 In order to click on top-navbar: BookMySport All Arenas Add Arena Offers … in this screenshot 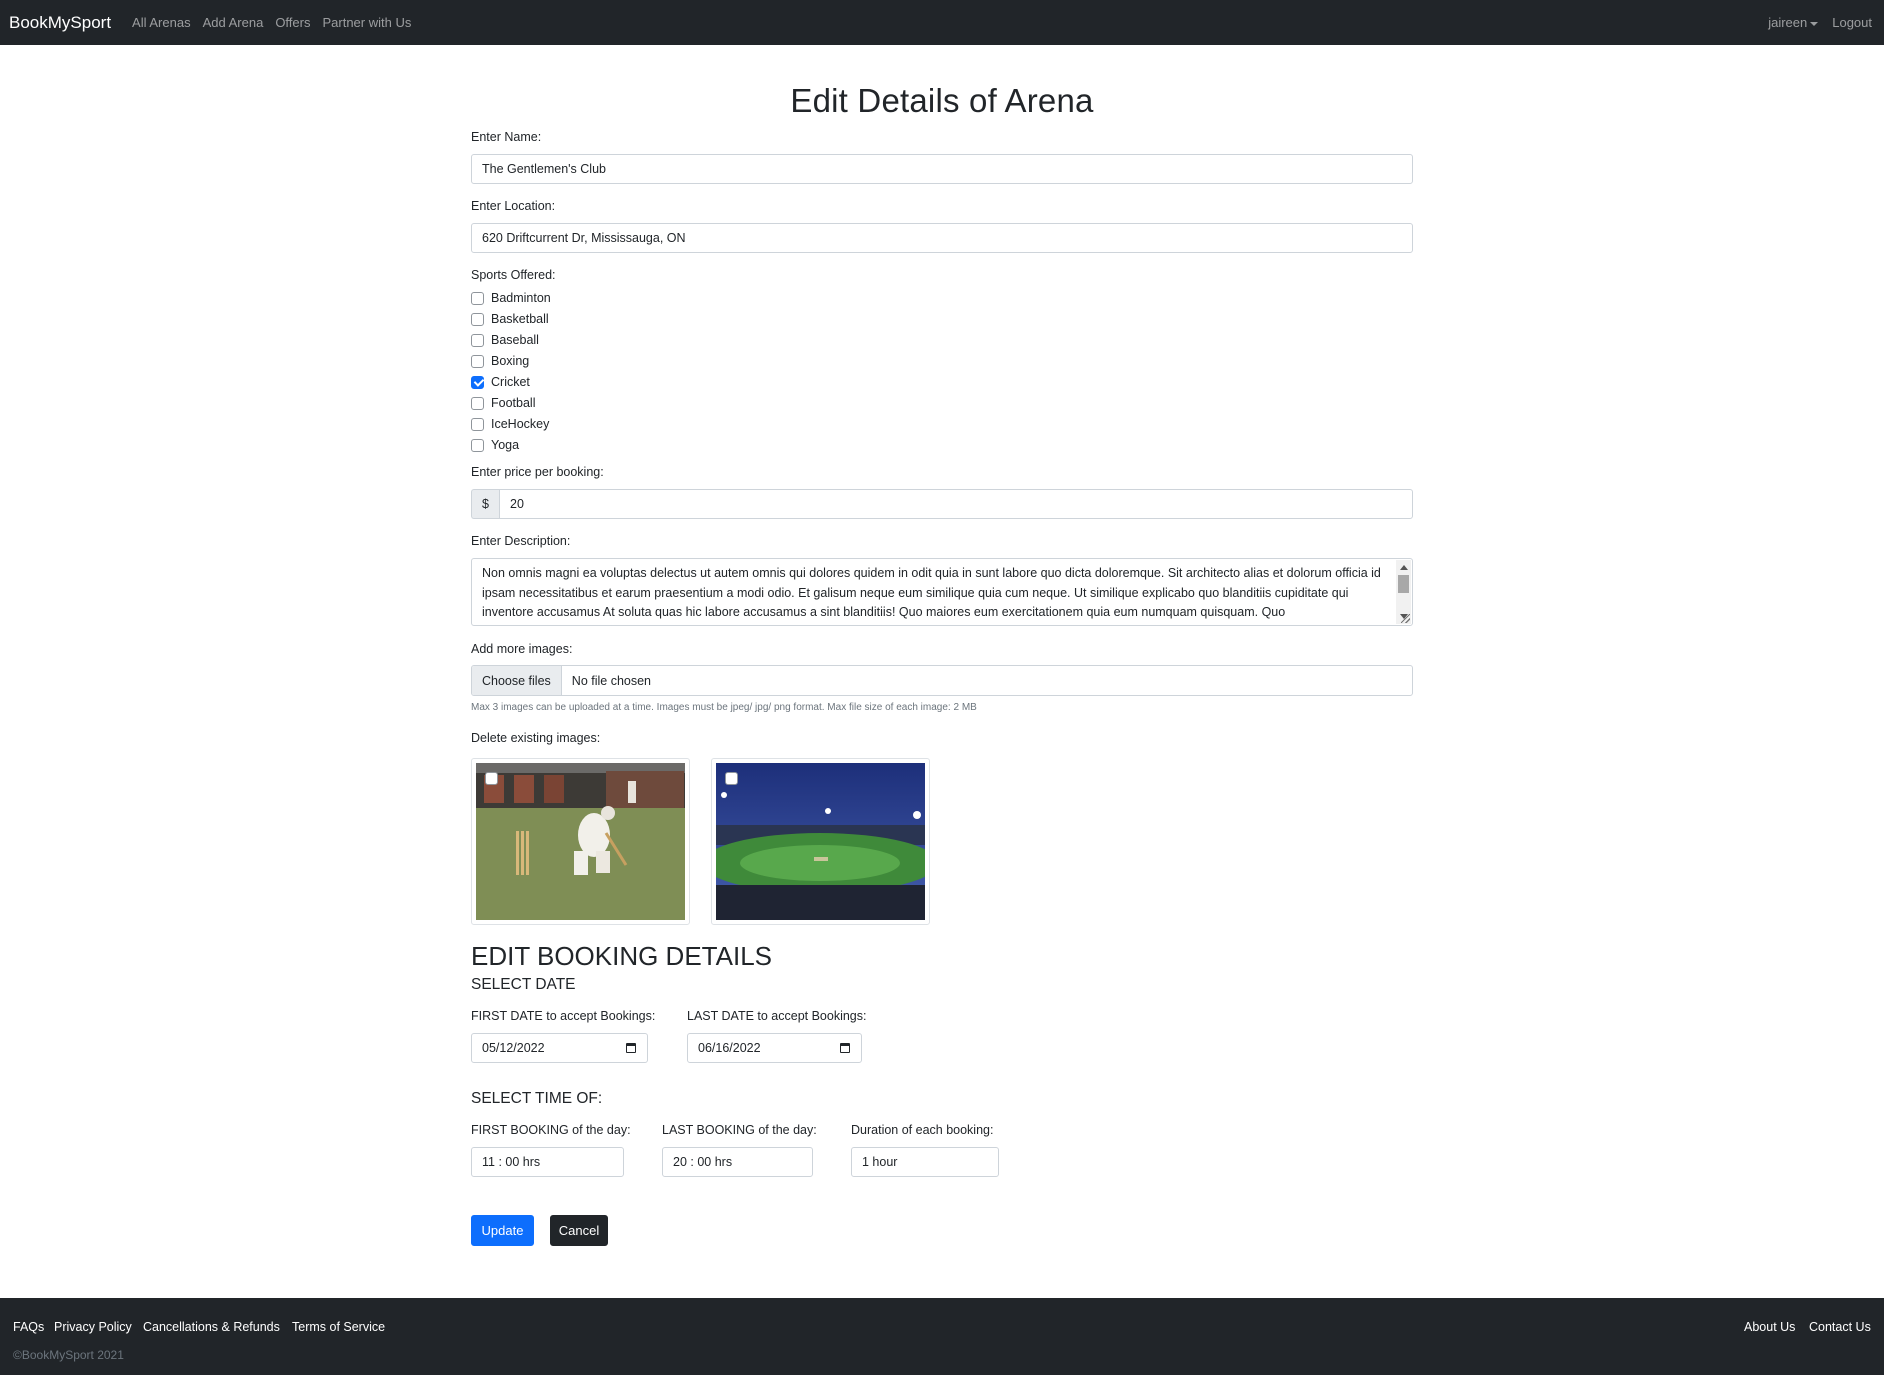, I will do `click(942, 22)`.